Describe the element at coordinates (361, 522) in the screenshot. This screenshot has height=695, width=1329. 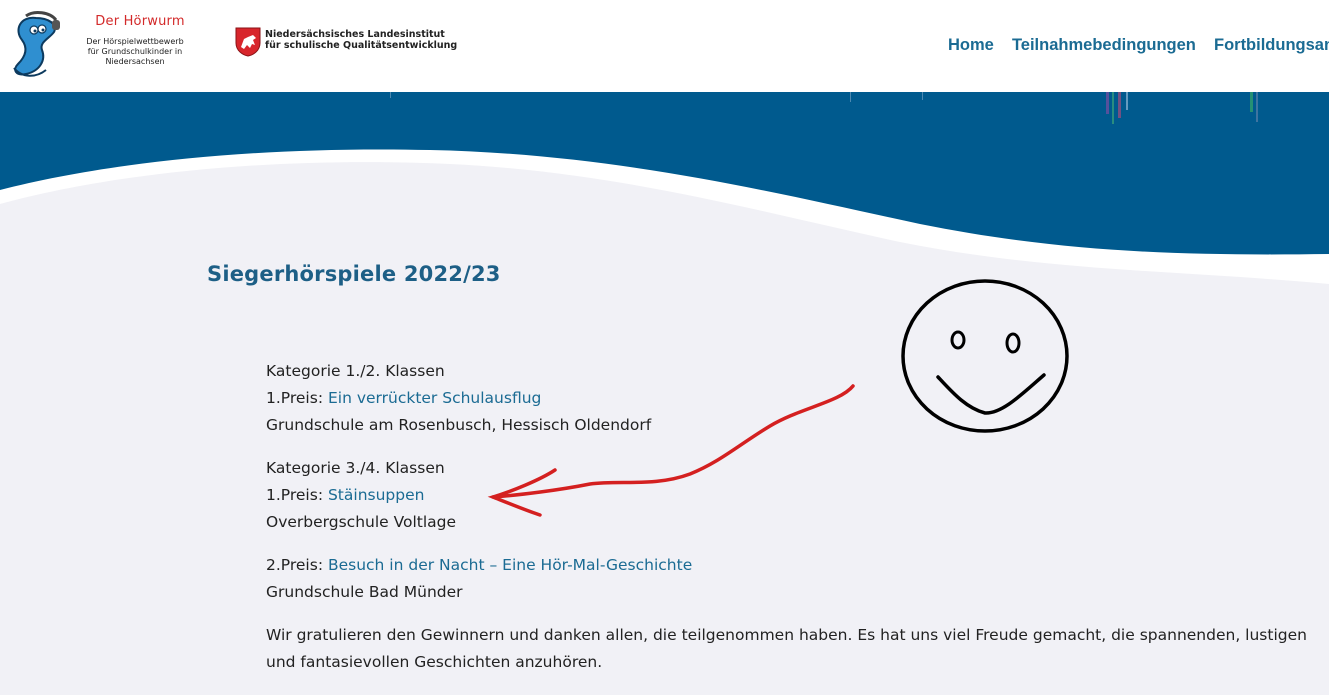
I see `school-name: Overbergschule Voltlage` at that location.